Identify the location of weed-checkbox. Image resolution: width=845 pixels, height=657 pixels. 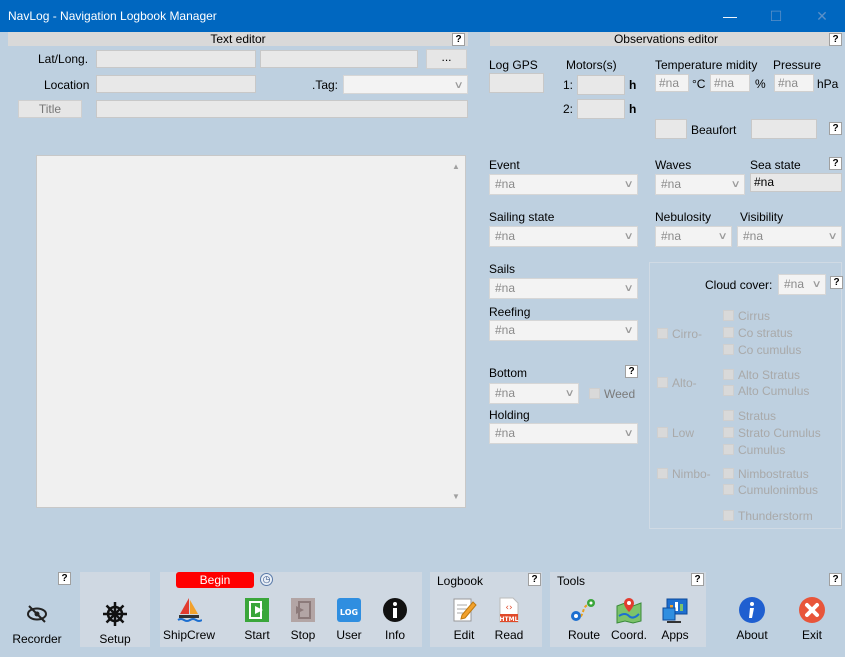
(594, 393).